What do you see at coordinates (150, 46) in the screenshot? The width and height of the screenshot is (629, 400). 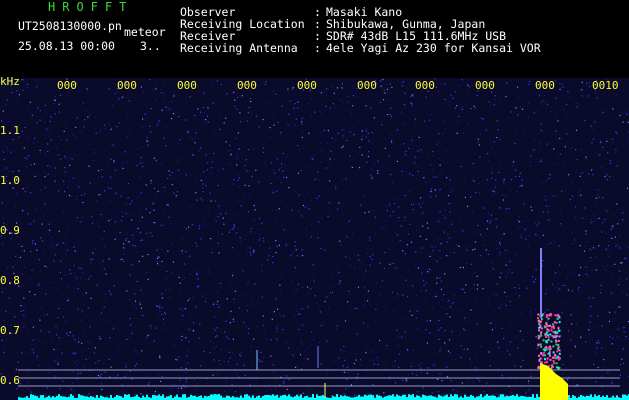 I see `meteor-count: 3..` at bounding box center [150, 46].